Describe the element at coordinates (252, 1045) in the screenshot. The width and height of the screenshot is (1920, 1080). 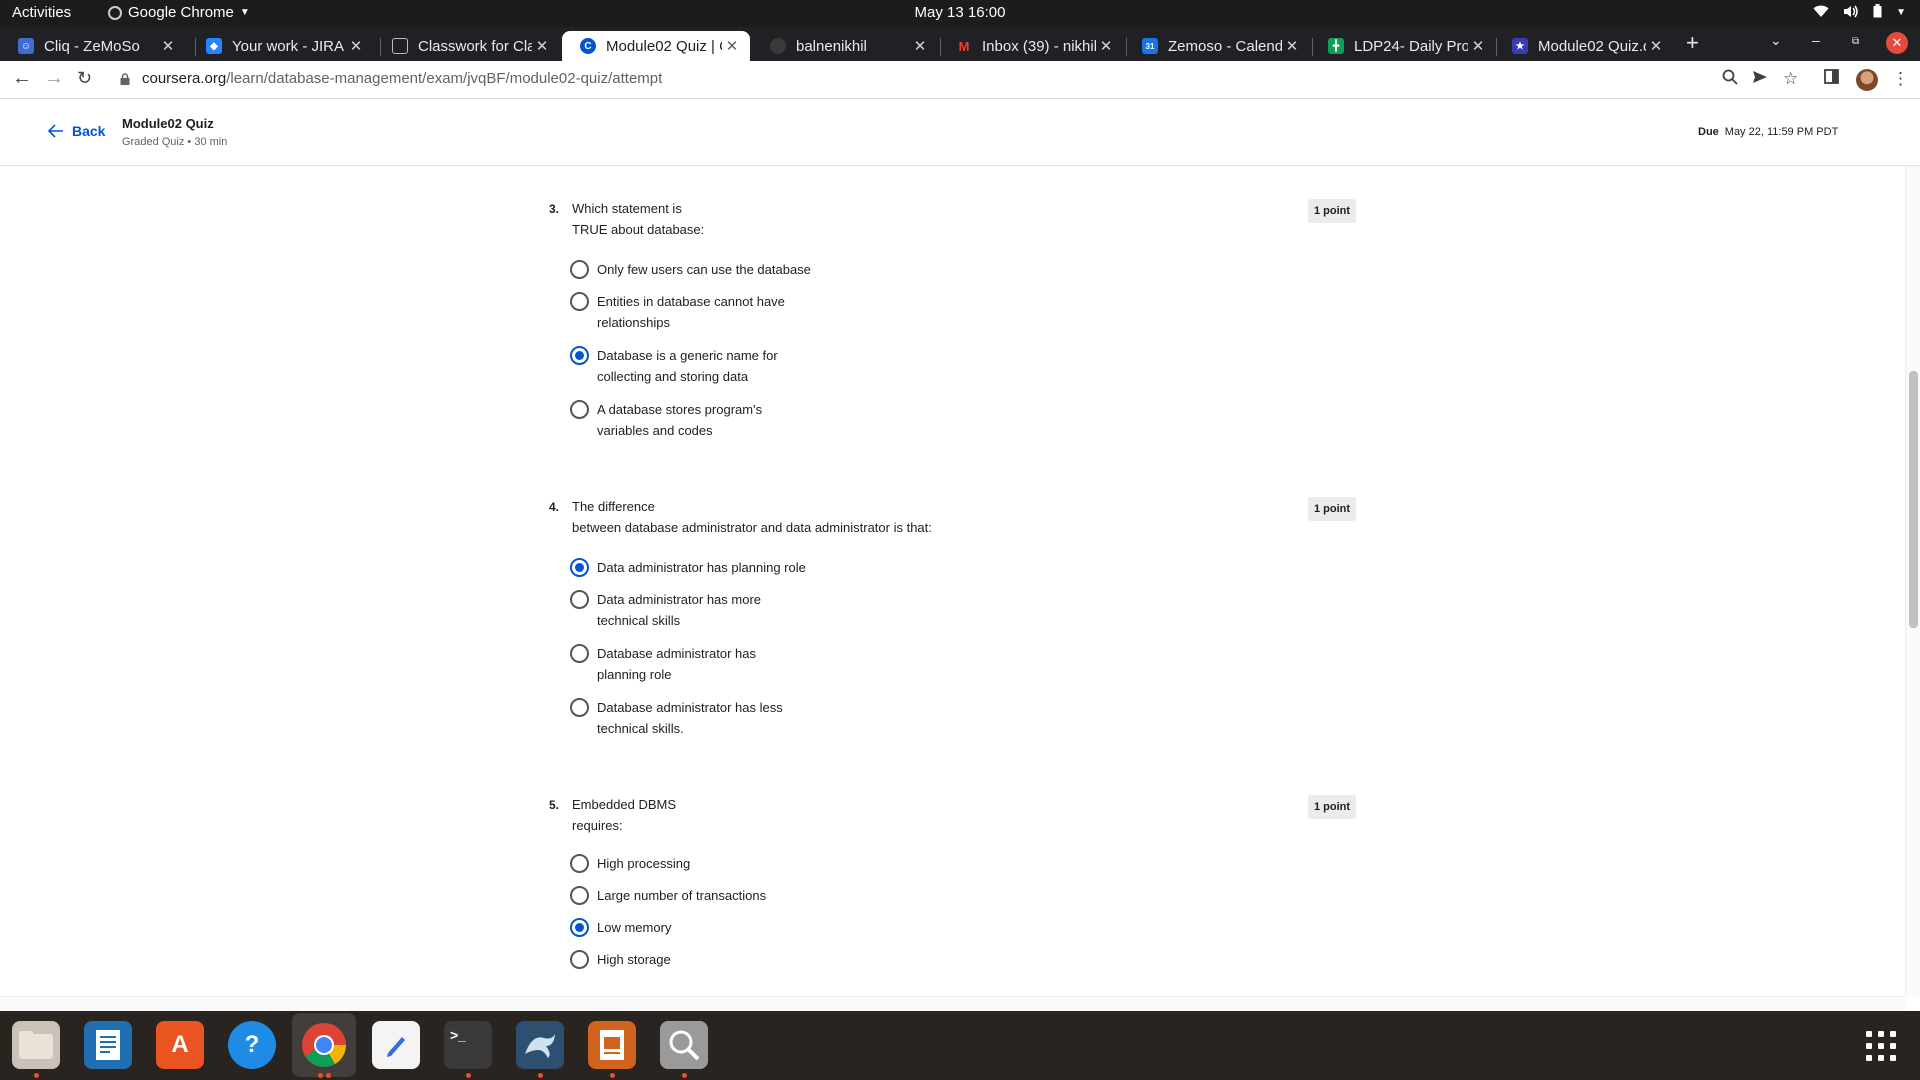
I see `help-icon: ?` at that location.